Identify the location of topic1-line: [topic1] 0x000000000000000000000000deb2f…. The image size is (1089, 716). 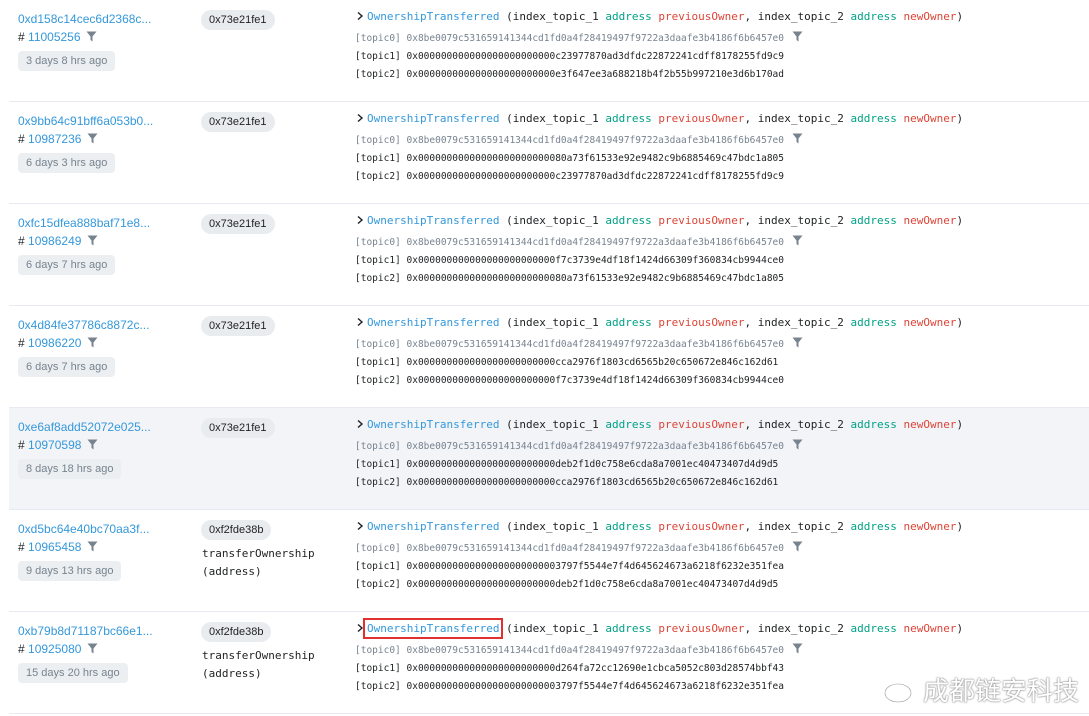
(720, 465).